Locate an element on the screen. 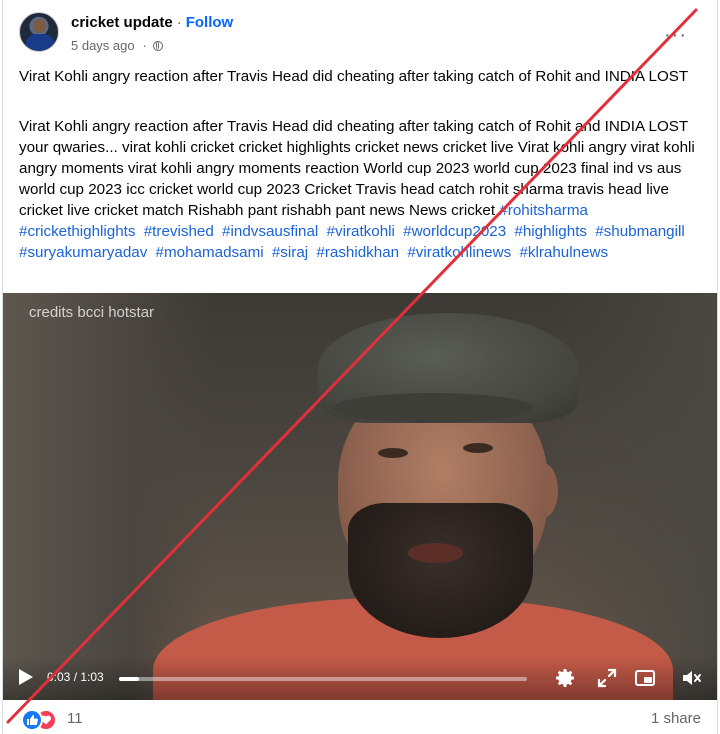 The height and width of the screenshot is (734, 720). mute-icon is located at coordinates (691, 678).